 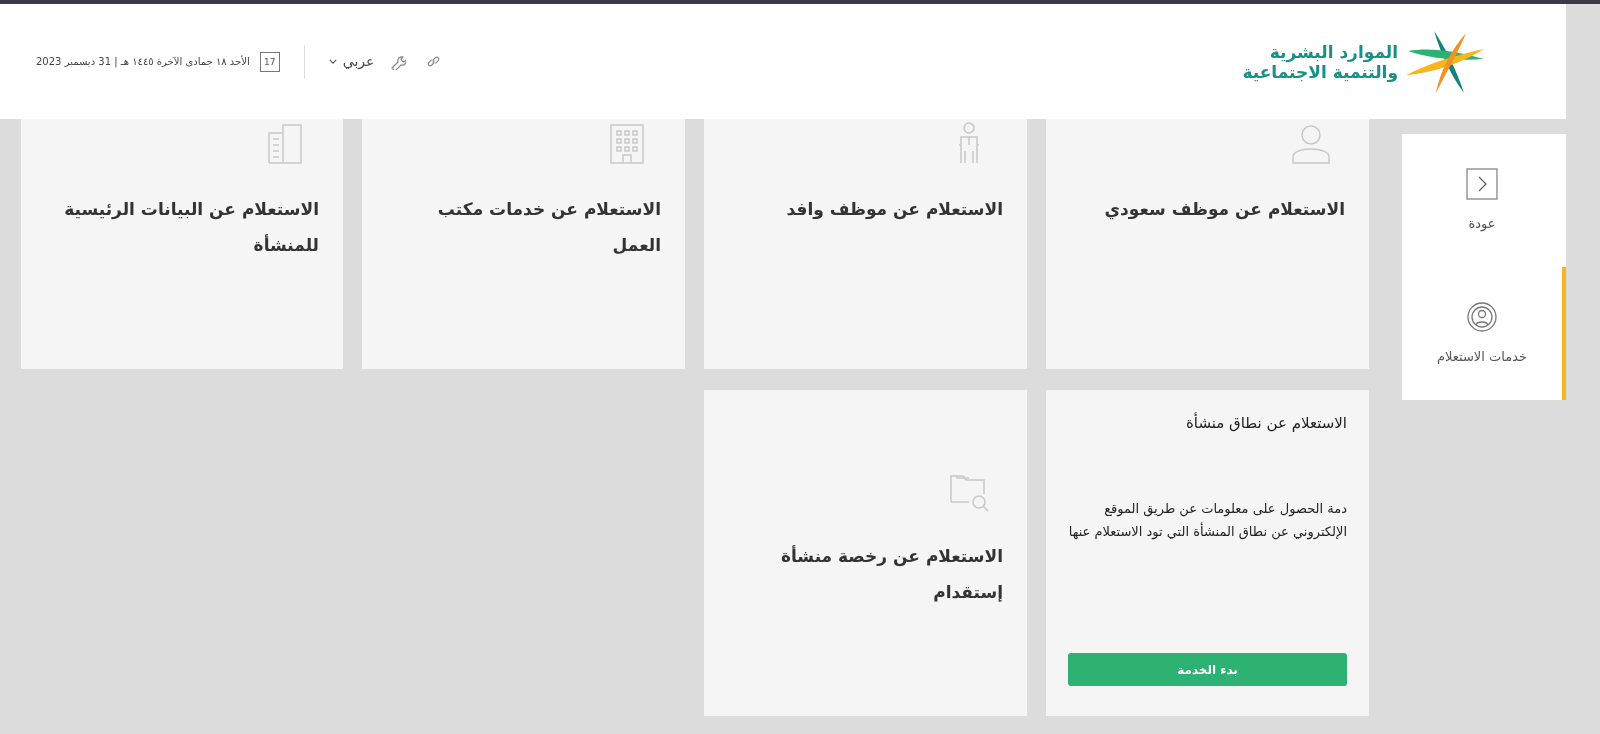 I want to click on service-card: الاستعلام عن موظف سعودي, so click(x=1207, y=244).